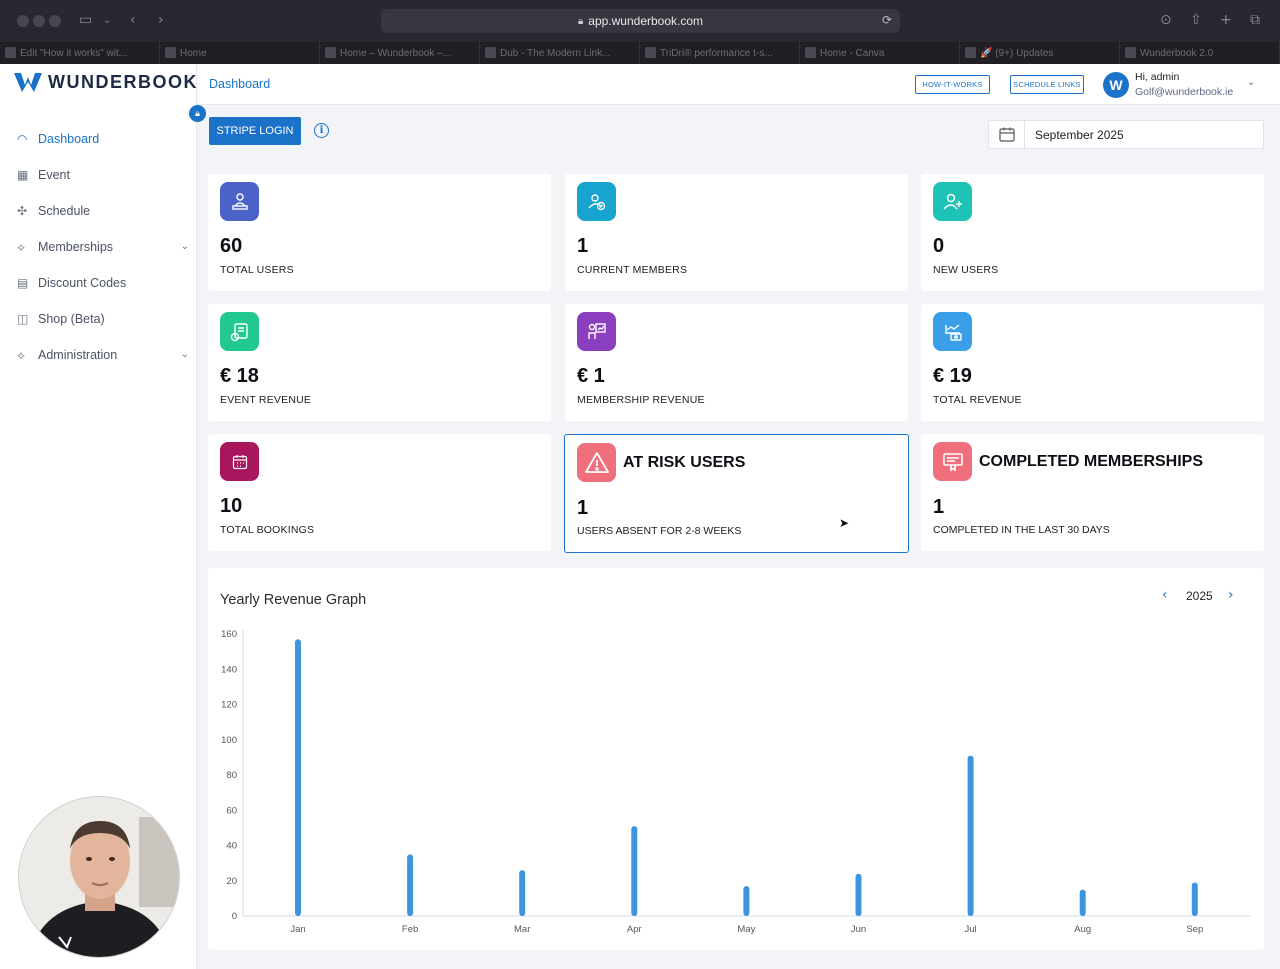 The width and height of the screenshot is (1280, 969). What do you see at coordinates (82, 283) in the screenshot?
I see `sidebar-item-label: Discount Codes` at bounding box center [82, 283].